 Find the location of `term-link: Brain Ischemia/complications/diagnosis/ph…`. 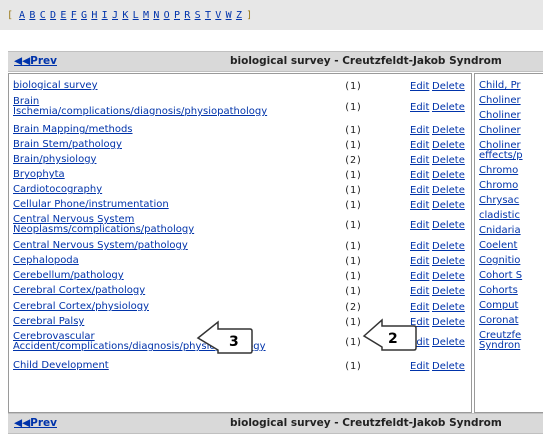

term-link: Brain Ischemia/complications/diagnosis/ph… is located at coordinates (140, 107).